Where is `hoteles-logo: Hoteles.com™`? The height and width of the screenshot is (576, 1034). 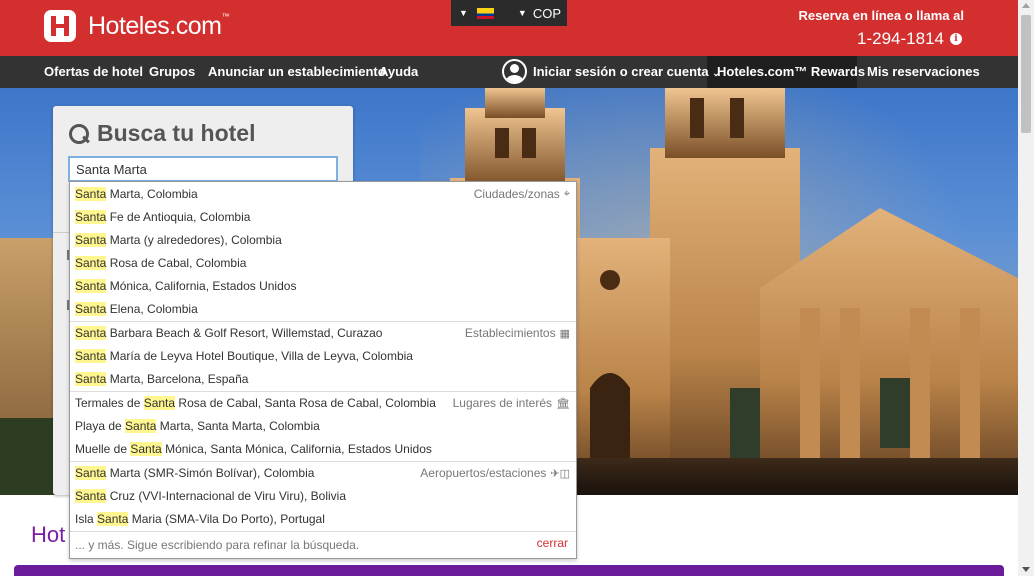
hoteles-logo: Hoteles.com™ is located at coordinates (136, 26).